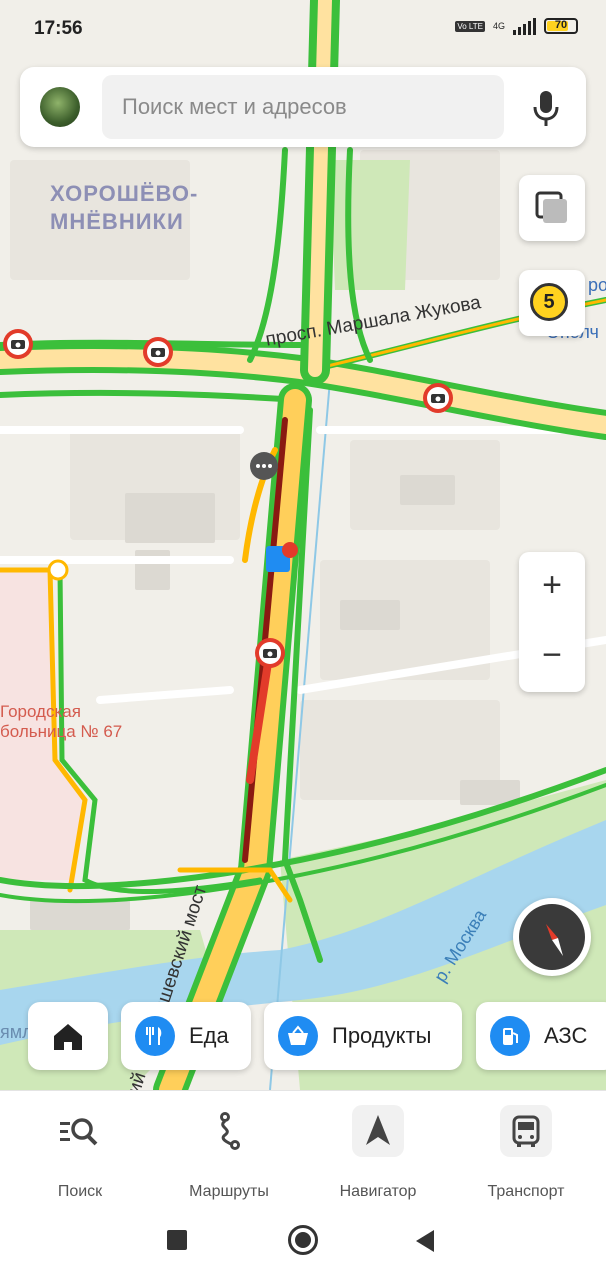 This screenshot has height=1280, width=606. I want to click on search-card, so click(303, 107).